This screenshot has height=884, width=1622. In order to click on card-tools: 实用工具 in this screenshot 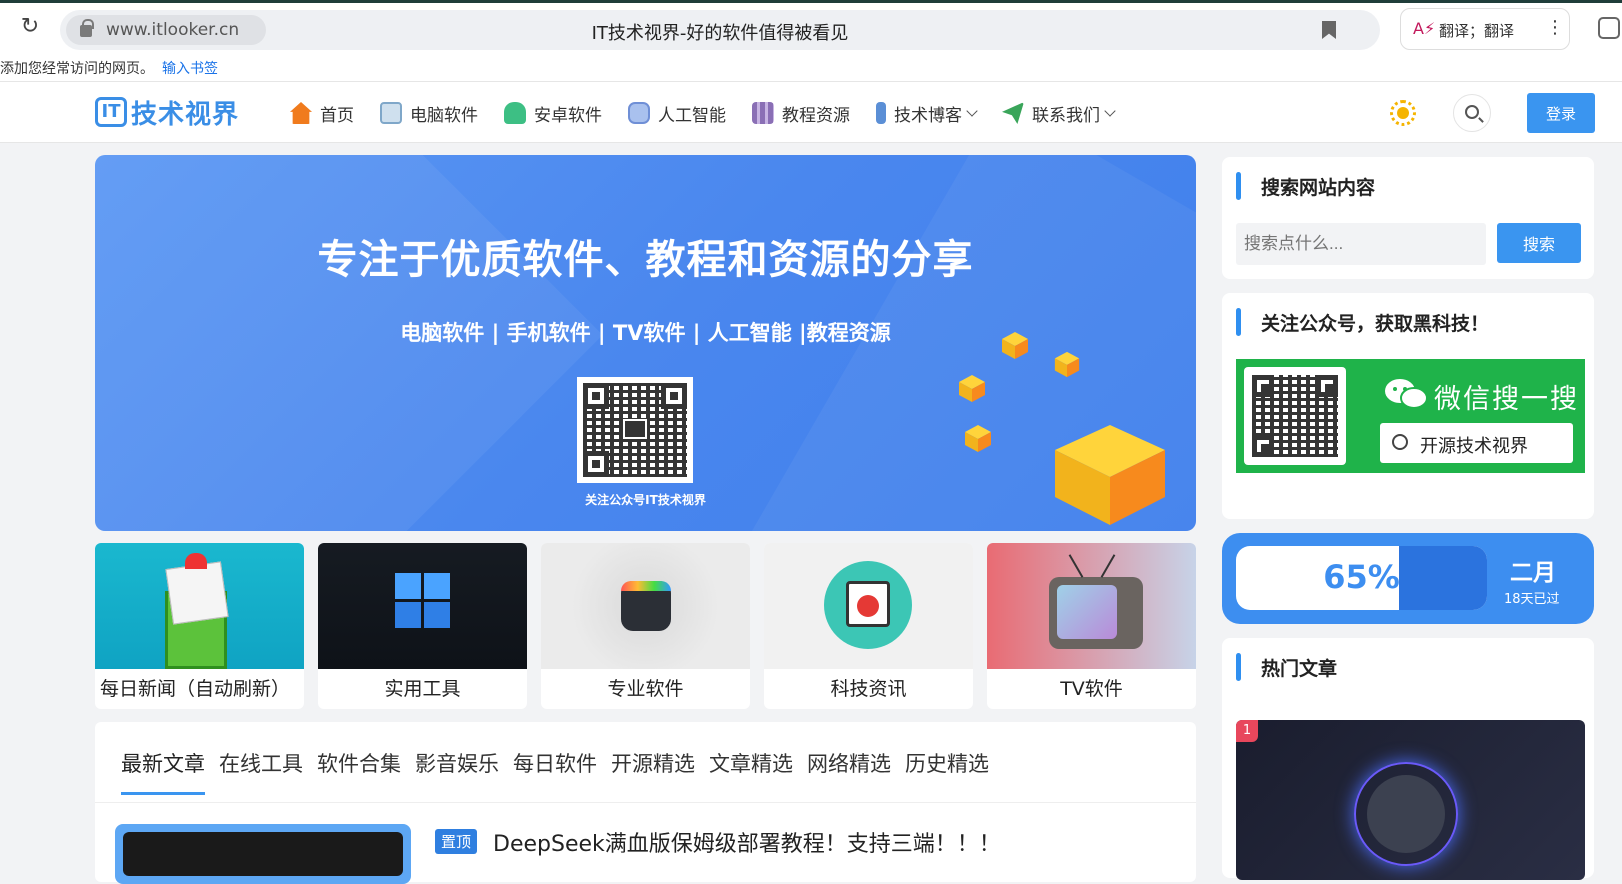, I will do `click(422, 626)`.